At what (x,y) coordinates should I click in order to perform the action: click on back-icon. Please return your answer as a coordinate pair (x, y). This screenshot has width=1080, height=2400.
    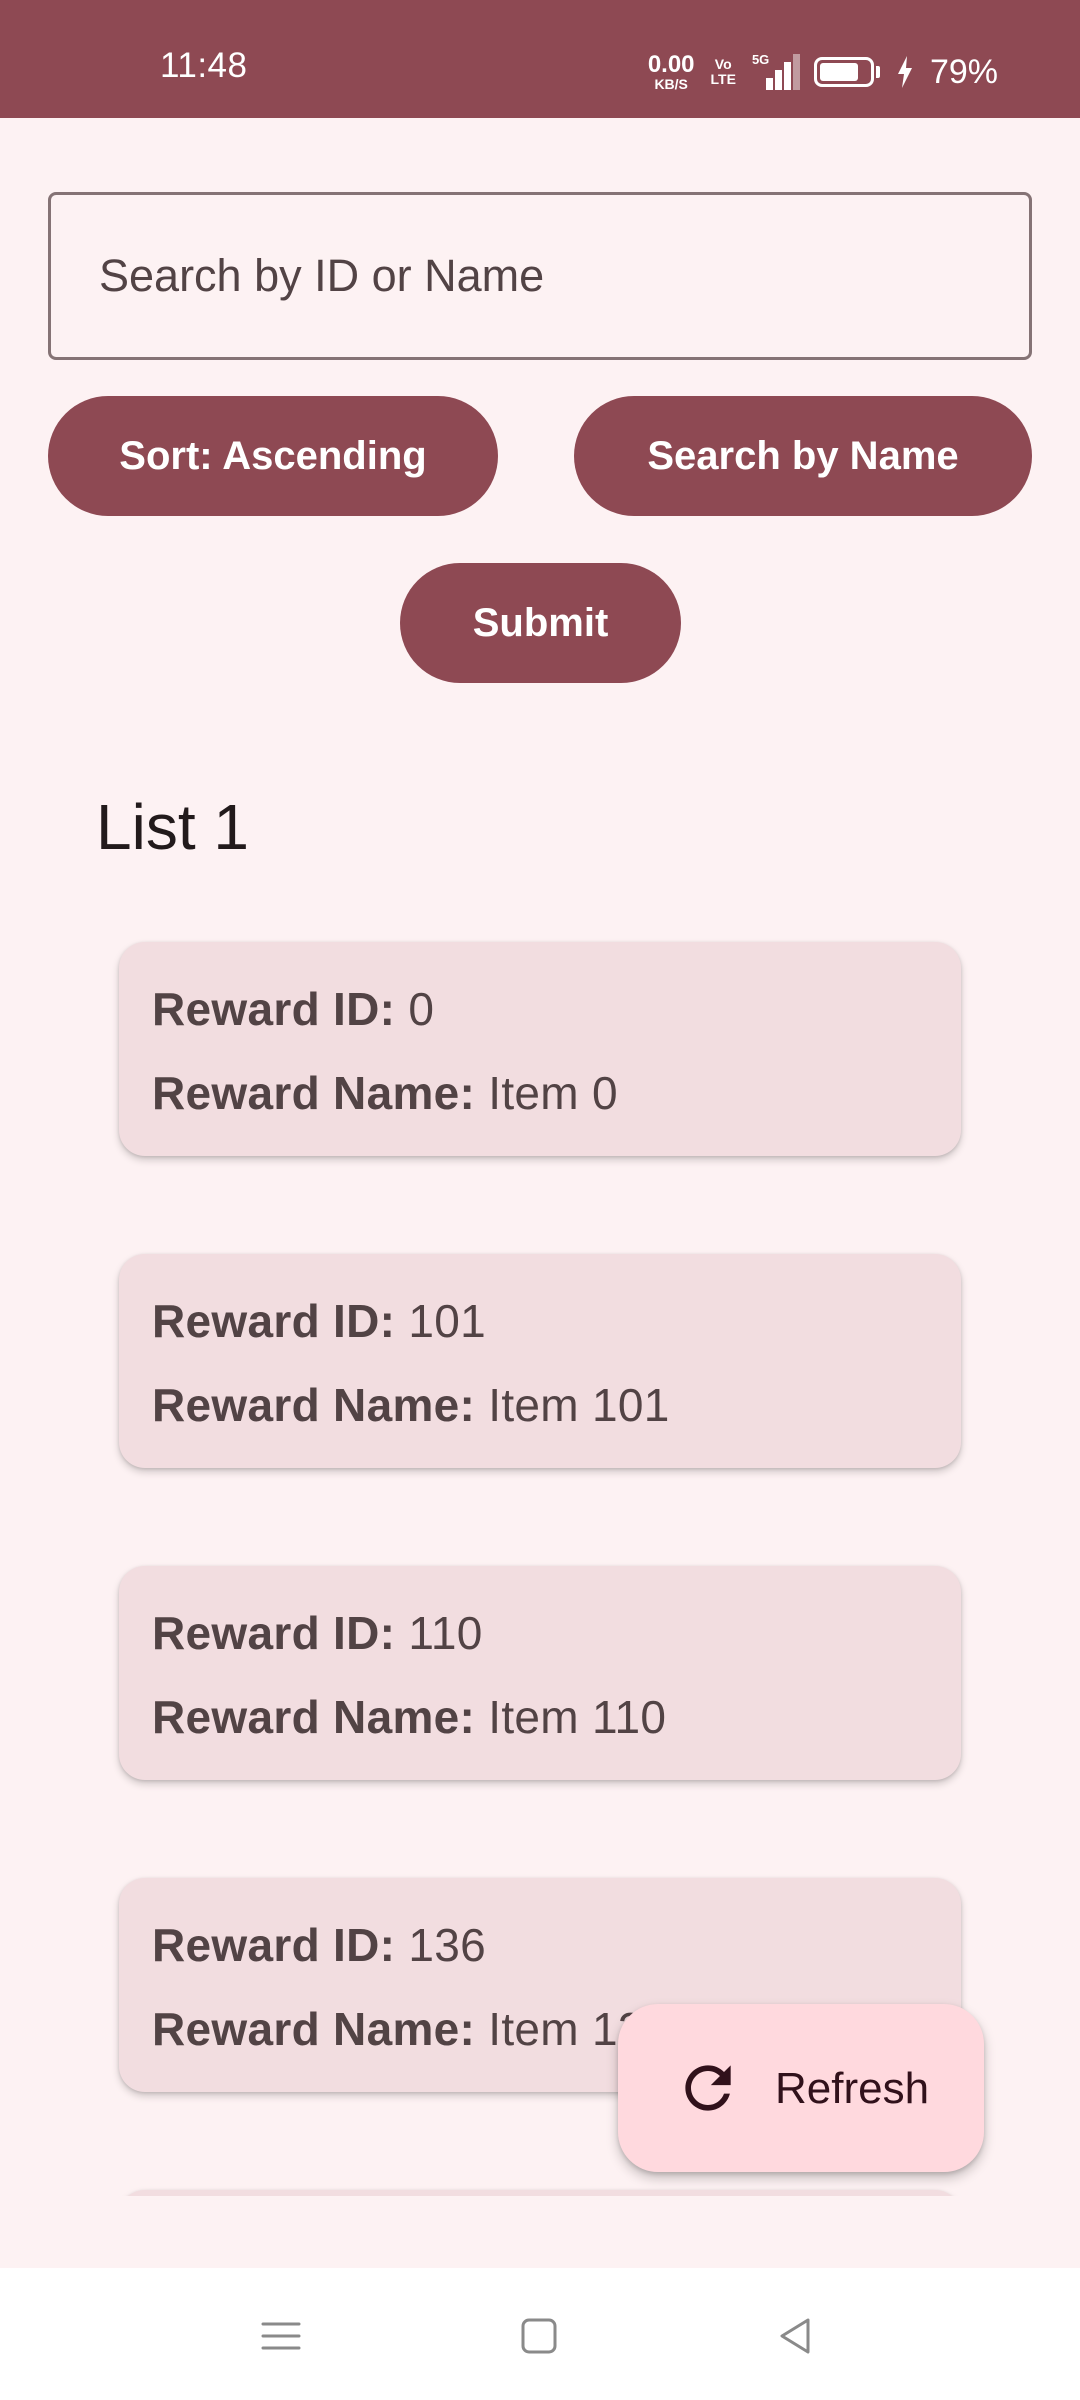
    Looking at the image, I should click on (796, 2336).